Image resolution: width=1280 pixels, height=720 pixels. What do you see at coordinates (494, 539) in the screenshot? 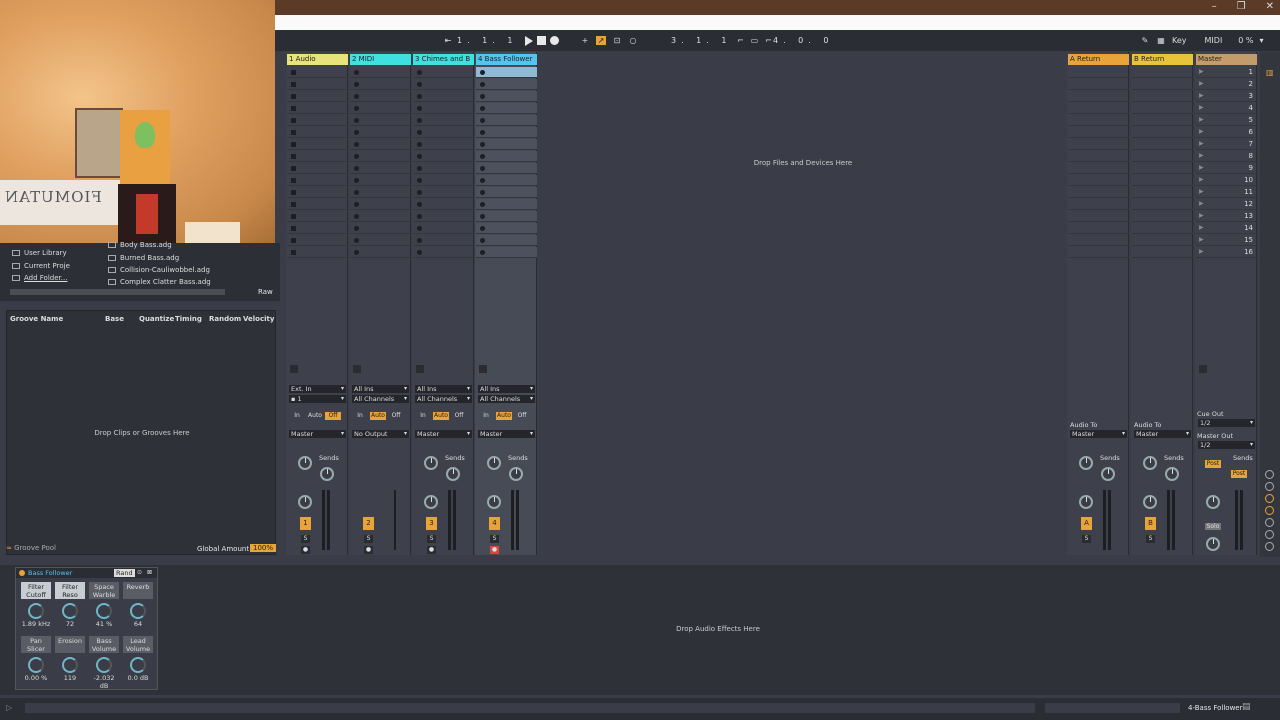
I see `solo-button: S` at bounding box center [494, 539].